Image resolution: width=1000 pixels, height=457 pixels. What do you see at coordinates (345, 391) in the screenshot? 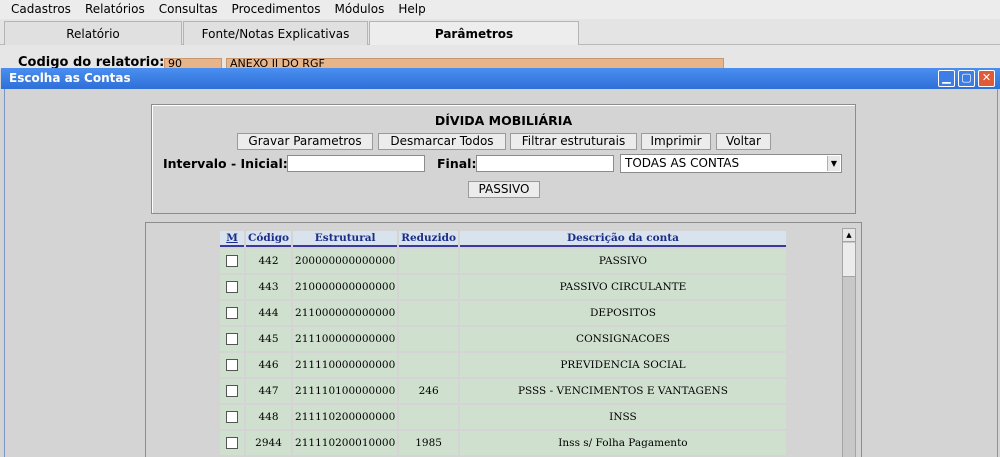
I see `cell-estrutural: 211110100000000` at bounding box center [345, 391].